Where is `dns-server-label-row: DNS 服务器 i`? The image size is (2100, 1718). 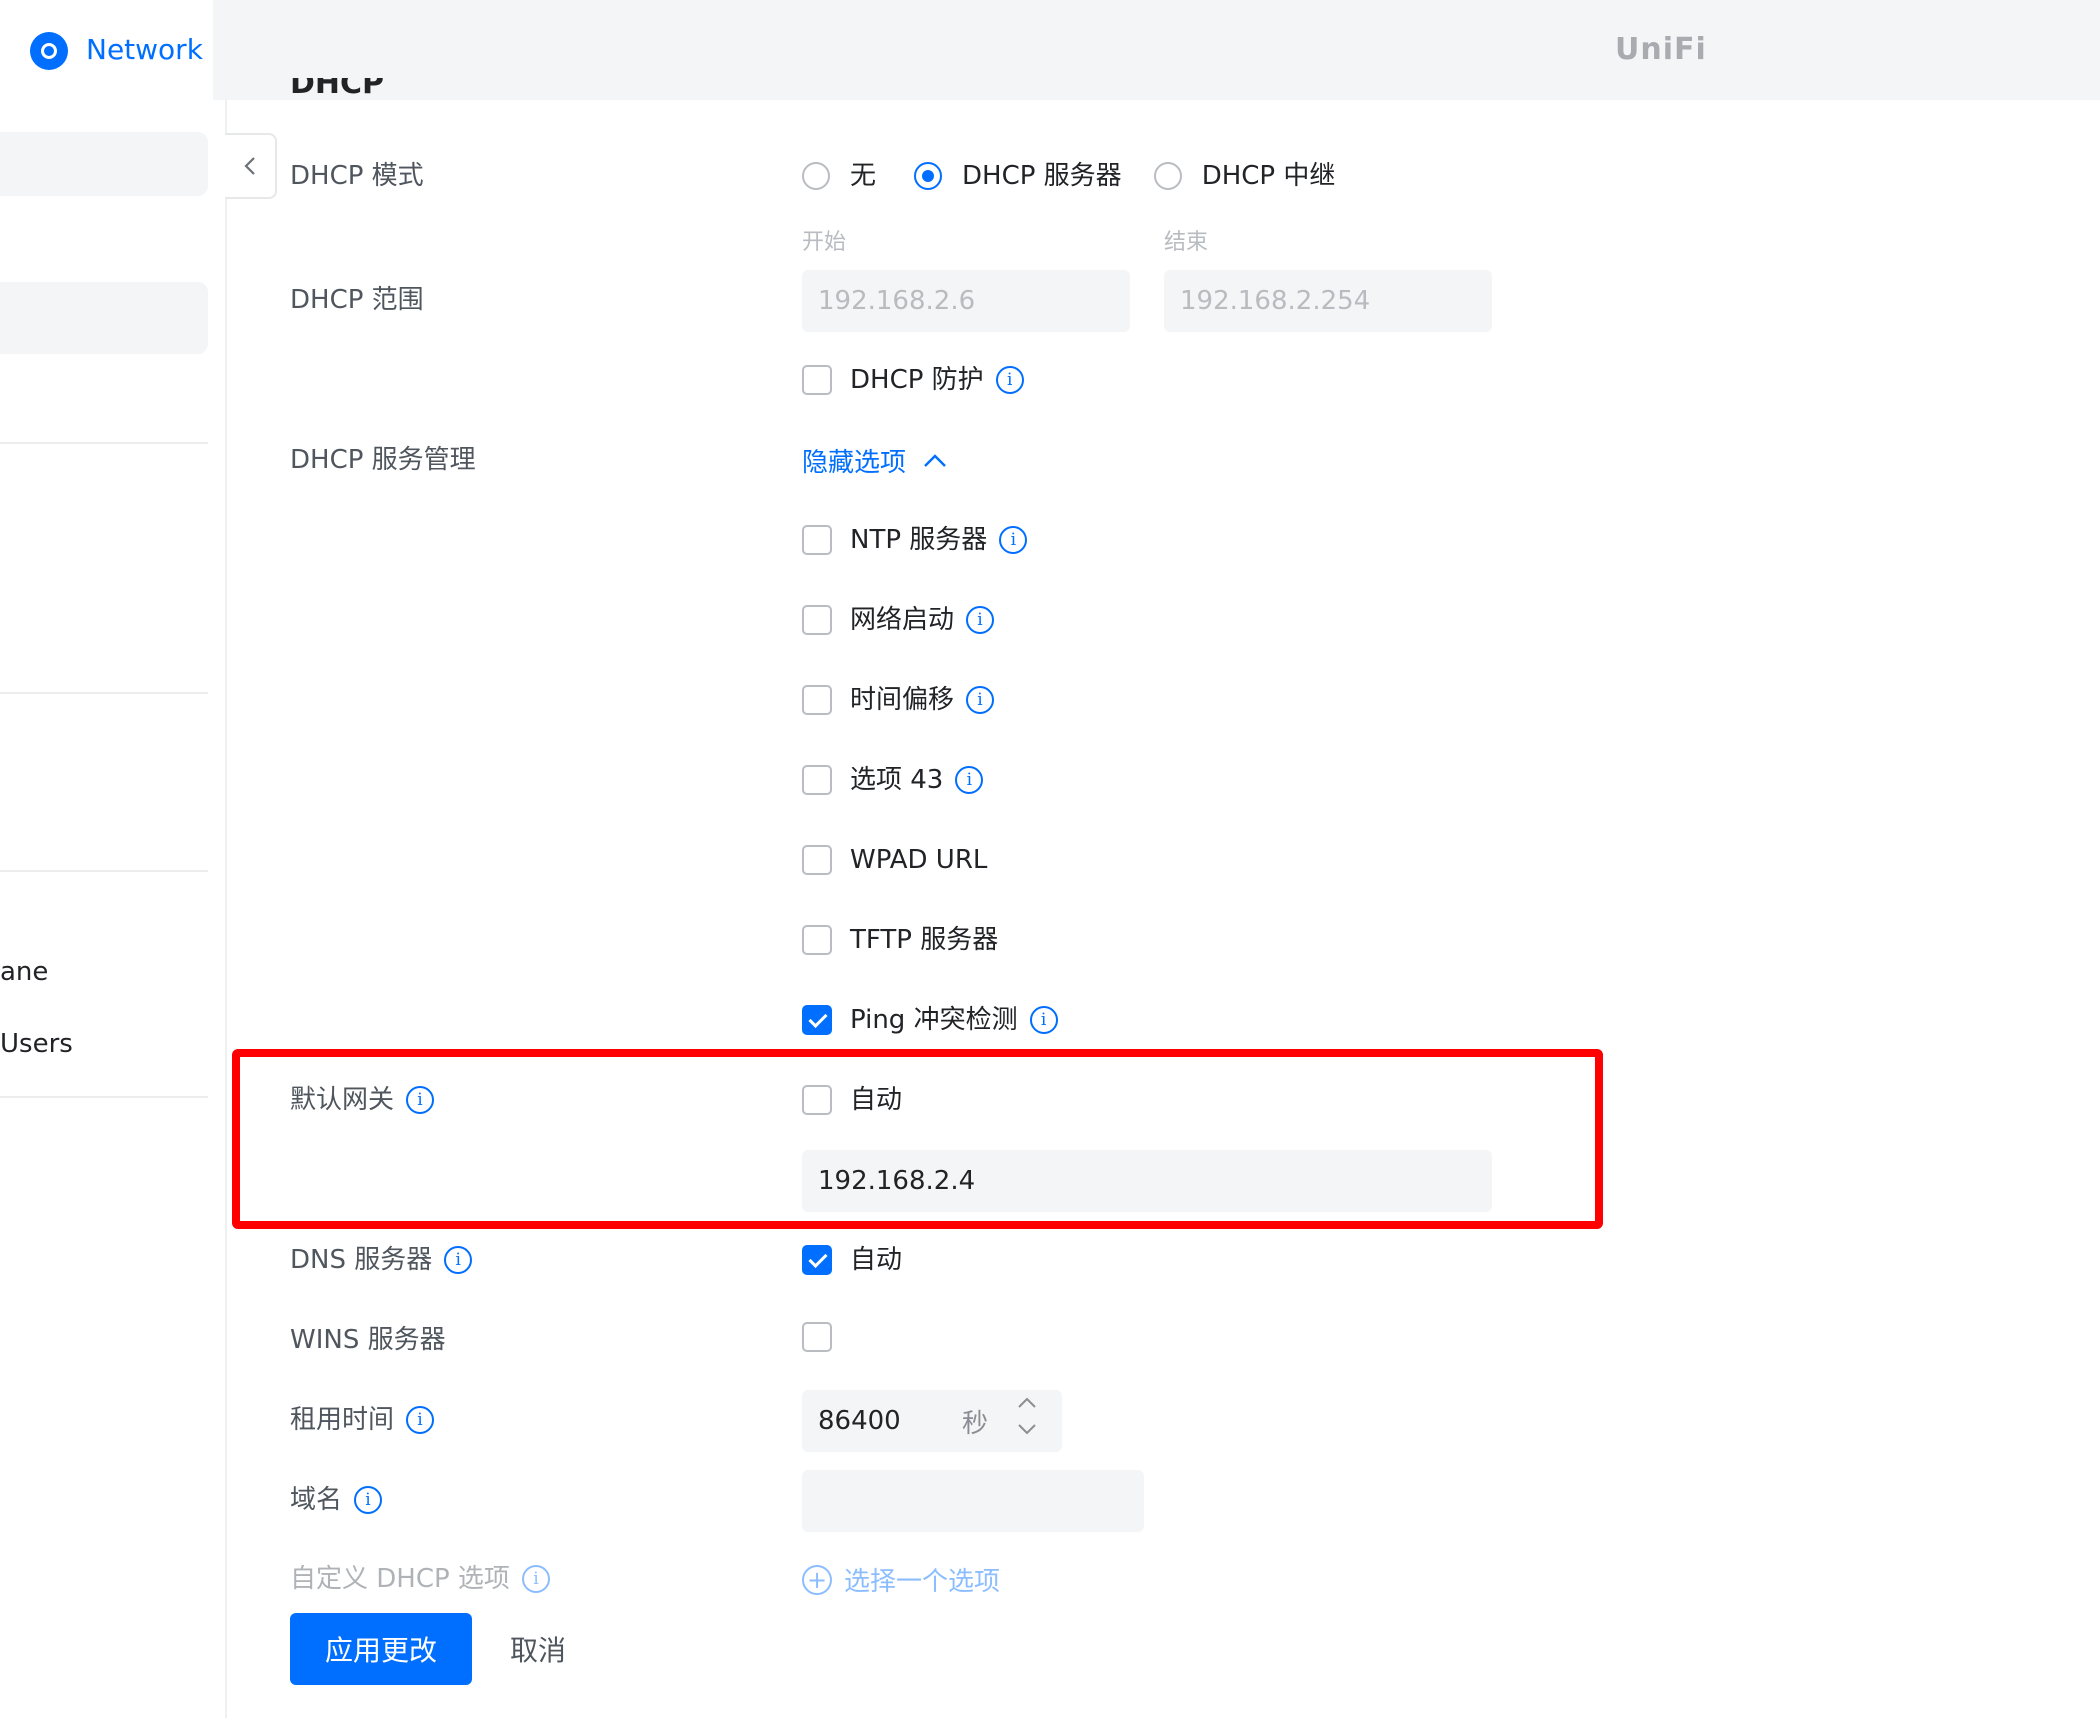 dns-server-label-row: DNS 服务器 i is located at coordinates (381, 1260).